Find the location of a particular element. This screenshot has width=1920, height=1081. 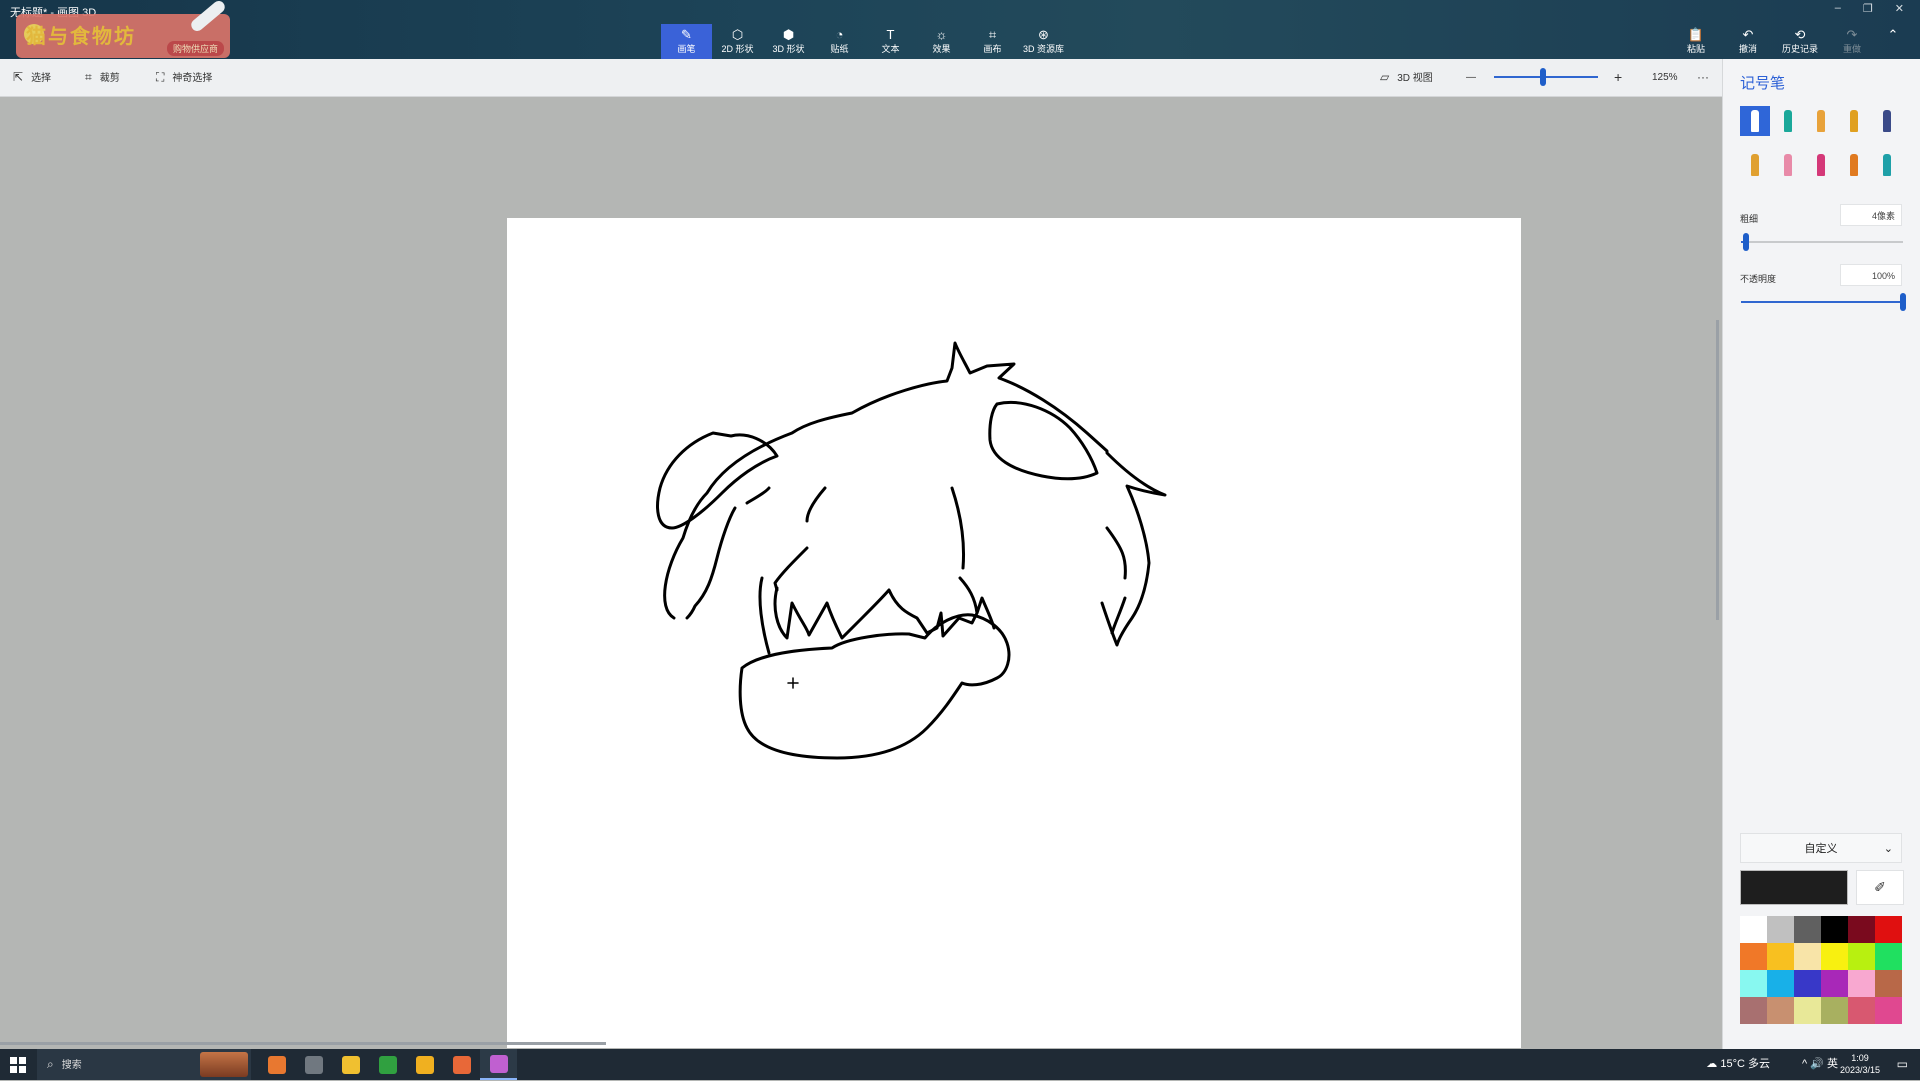

clock-app is located at coordinates (313, 1064).